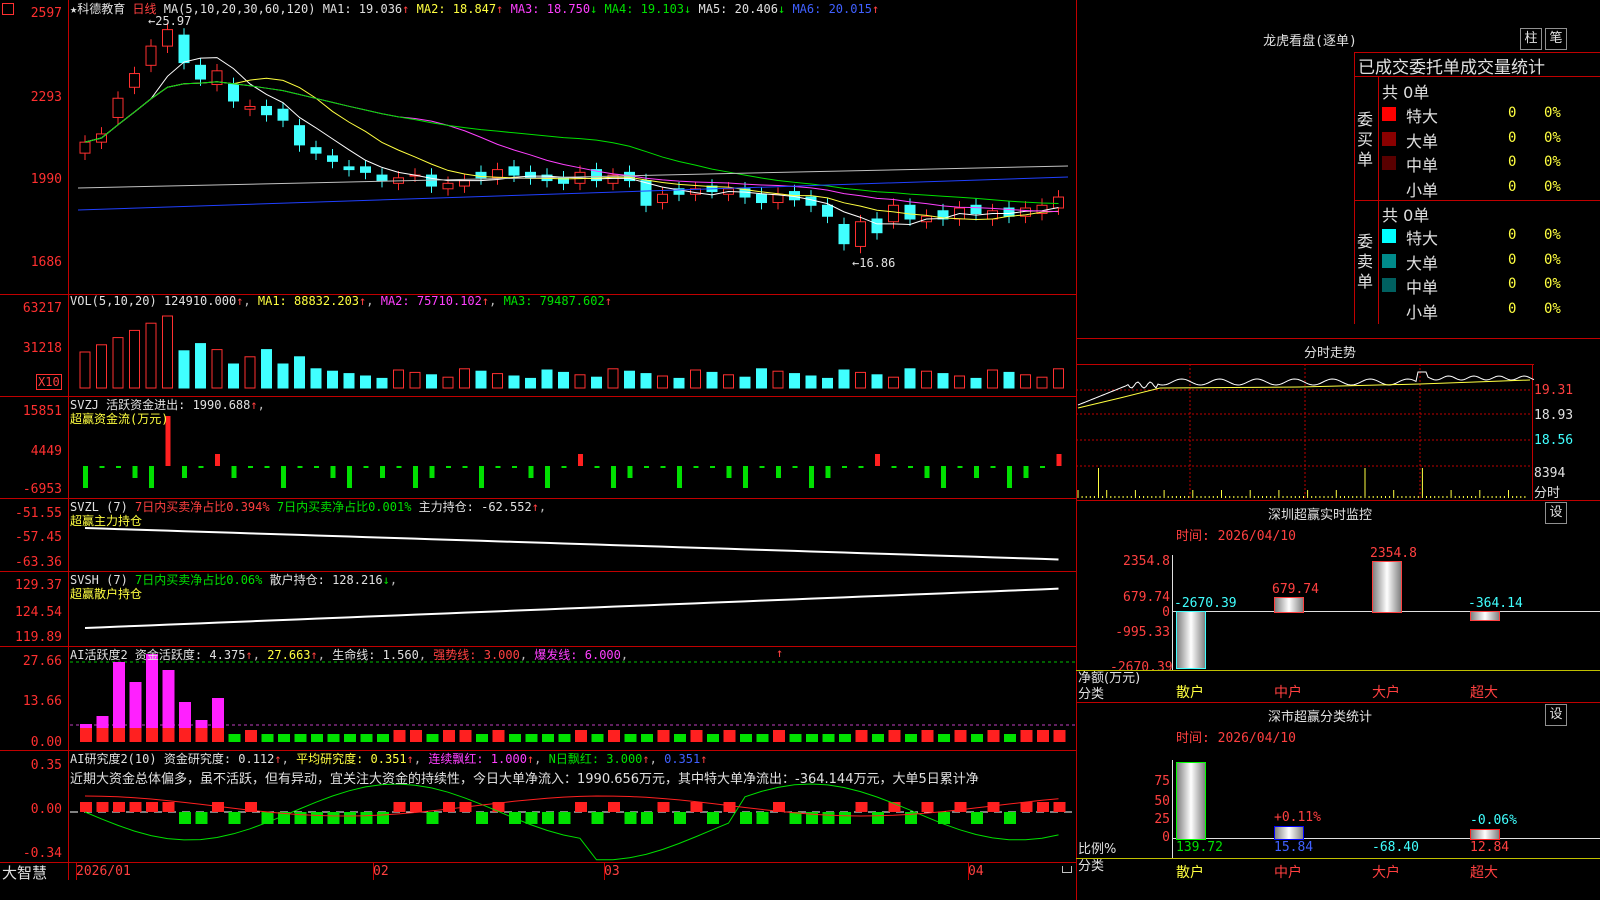  What do you see at coordinates (49, 382) in the screenshot?
I see `vol-unit-badge: X10` at bounding box center [49, 382].